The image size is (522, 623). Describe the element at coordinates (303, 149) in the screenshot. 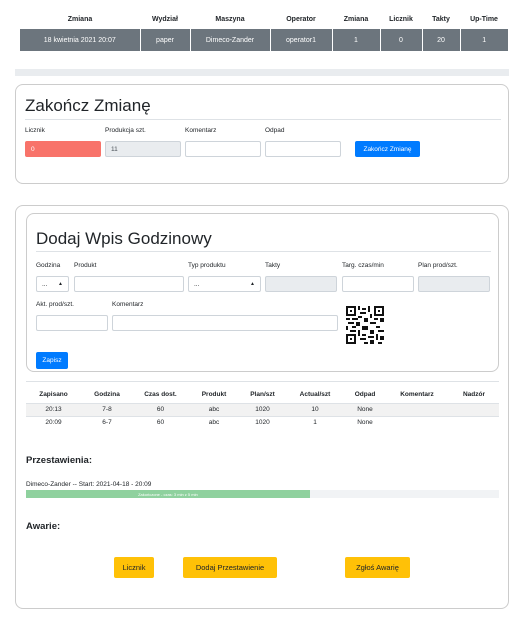

I see `waste-input` at that location.